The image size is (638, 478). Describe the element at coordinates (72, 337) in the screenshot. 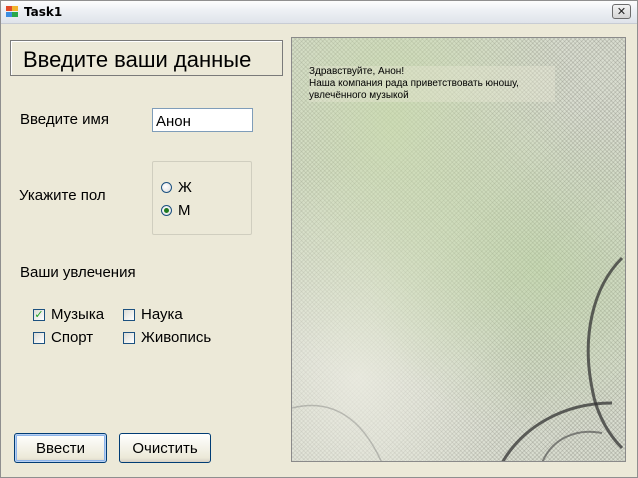

I see `hobby-sport-label: Спорт` at that location.